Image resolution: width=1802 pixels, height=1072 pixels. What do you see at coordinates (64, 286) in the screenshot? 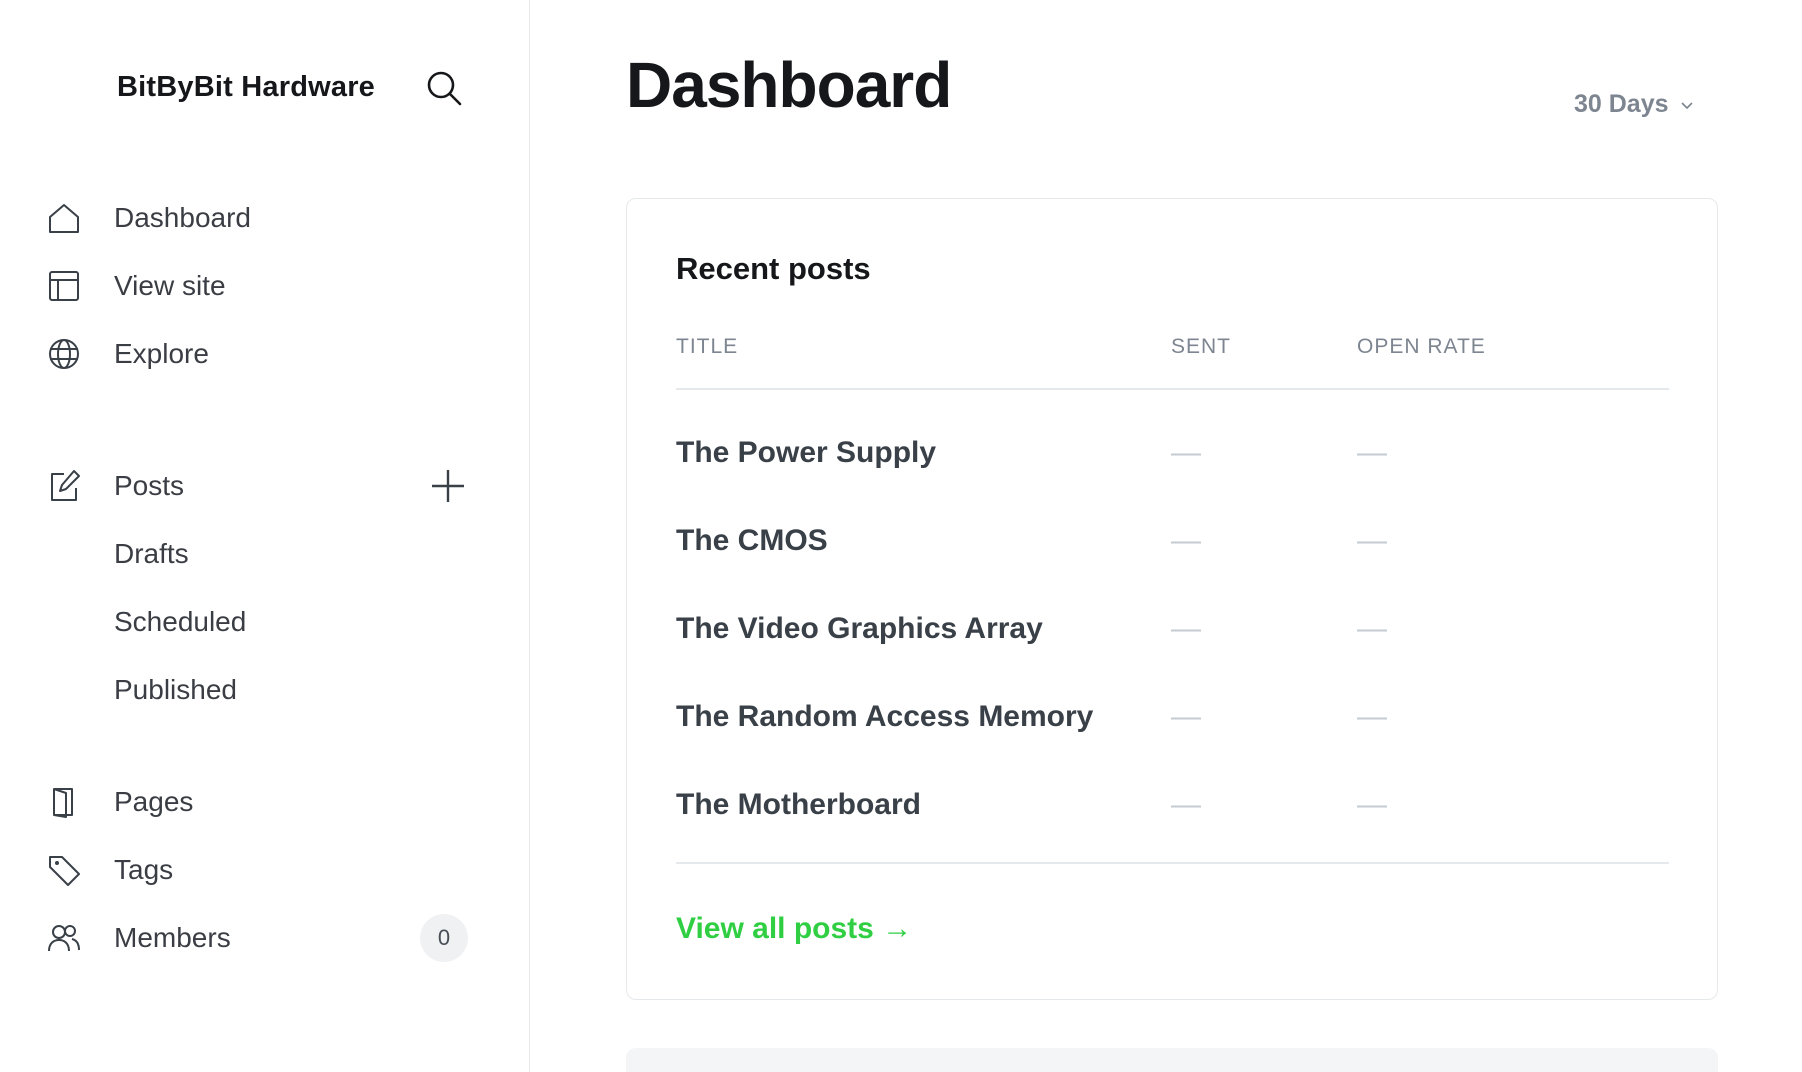
I see `layout-icon` at bounding box center [64, 286].